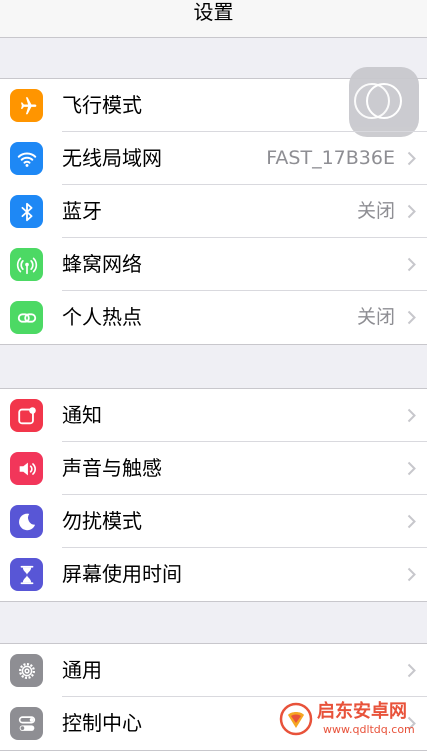  Describe the element at coordinates (102, 317) in the screenshot. I see `settings-row-label: 个人热点` at that location.